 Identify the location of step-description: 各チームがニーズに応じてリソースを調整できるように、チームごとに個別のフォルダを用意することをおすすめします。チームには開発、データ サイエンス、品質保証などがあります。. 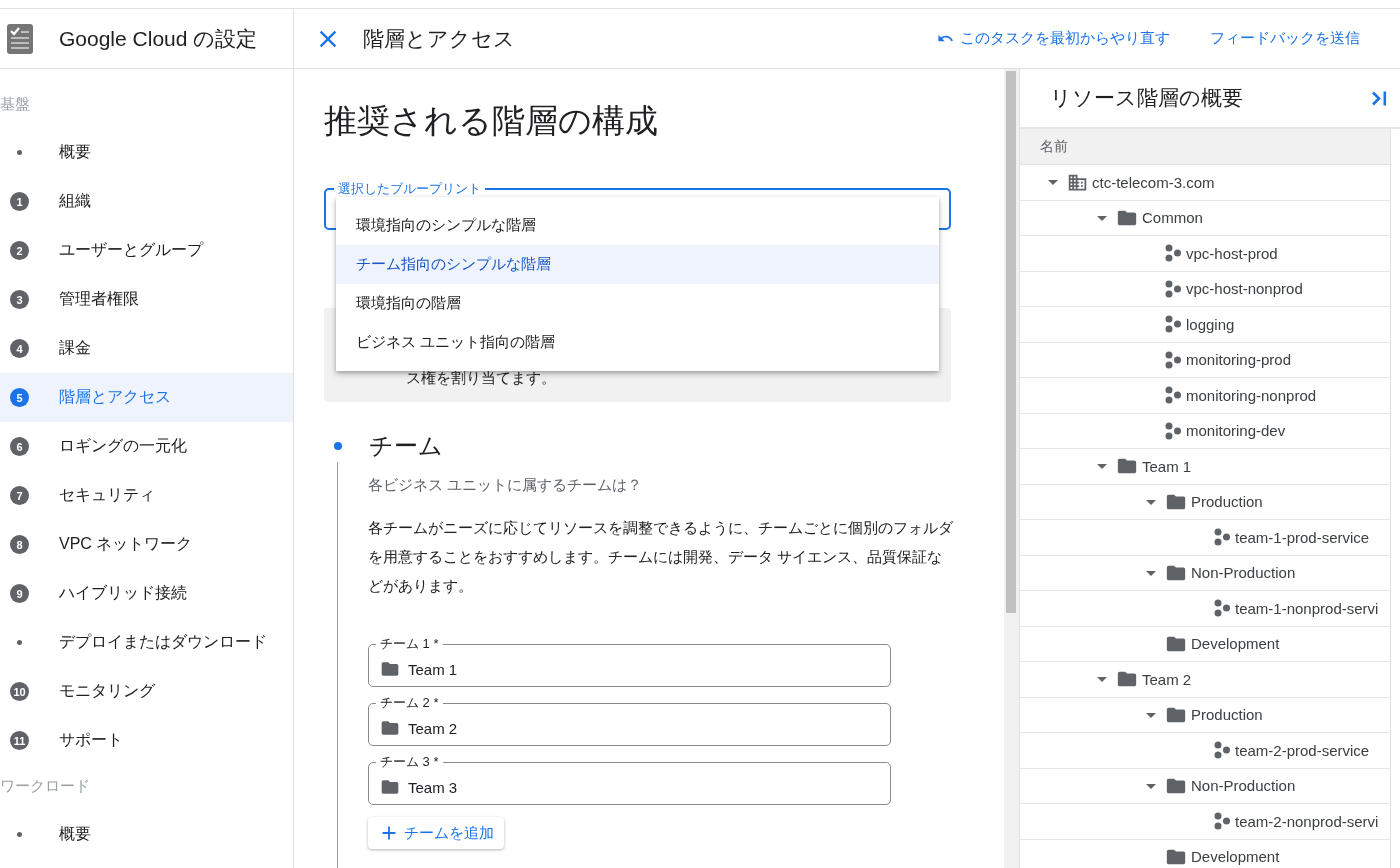
(660, 557).